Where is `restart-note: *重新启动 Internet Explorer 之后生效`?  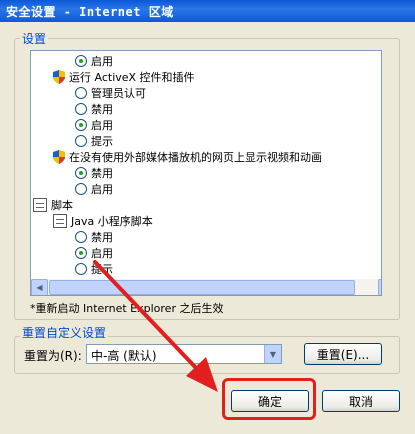 restart-note: *重新启动 Internet Explorer 之后生效 is located at coordinates (127, 308).